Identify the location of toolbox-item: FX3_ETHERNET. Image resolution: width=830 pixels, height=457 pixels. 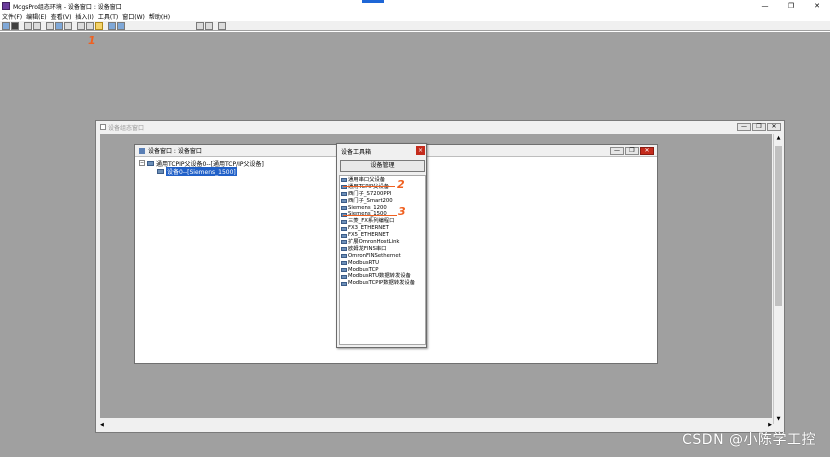
(383, 228).